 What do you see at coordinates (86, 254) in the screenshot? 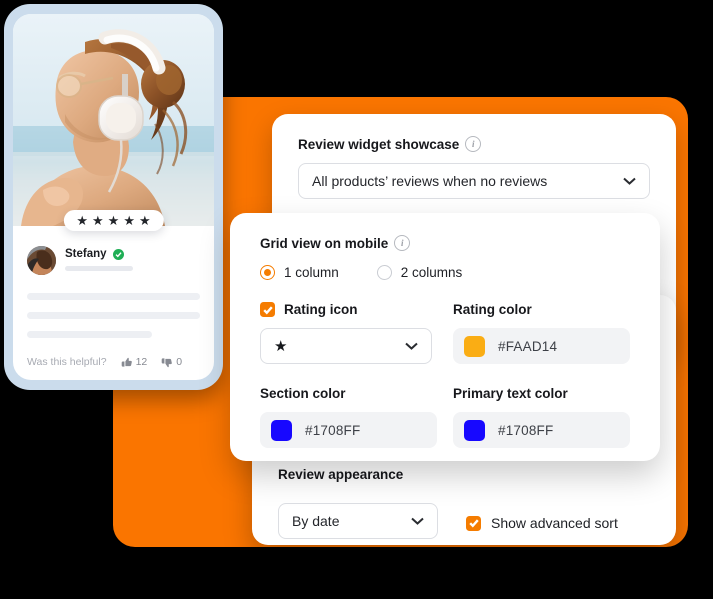
I see `reviewer-name: Stefany` at bounding box center [86, 254].